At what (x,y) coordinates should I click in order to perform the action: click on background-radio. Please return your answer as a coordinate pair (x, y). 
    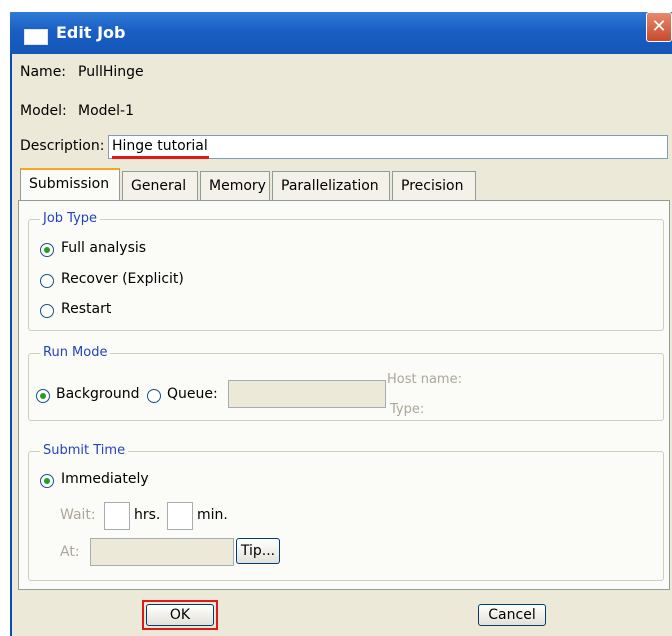
    Looking at the image, I should click on (43, 396).